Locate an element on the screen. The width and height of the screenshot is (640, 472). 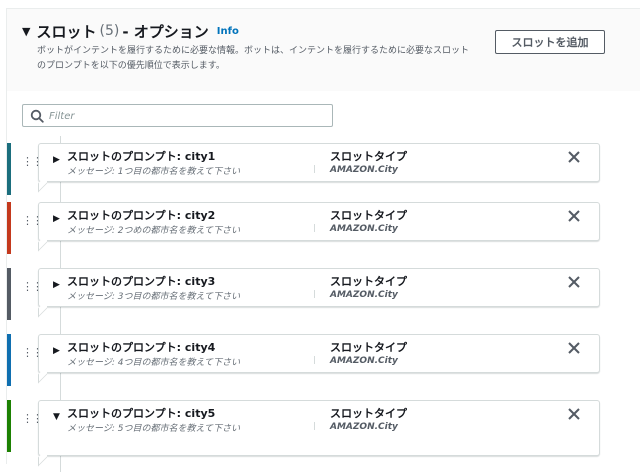
slot-message: メッセージ: 1つ目の都市名を教えて下さい is located at coordinates (153, 172).